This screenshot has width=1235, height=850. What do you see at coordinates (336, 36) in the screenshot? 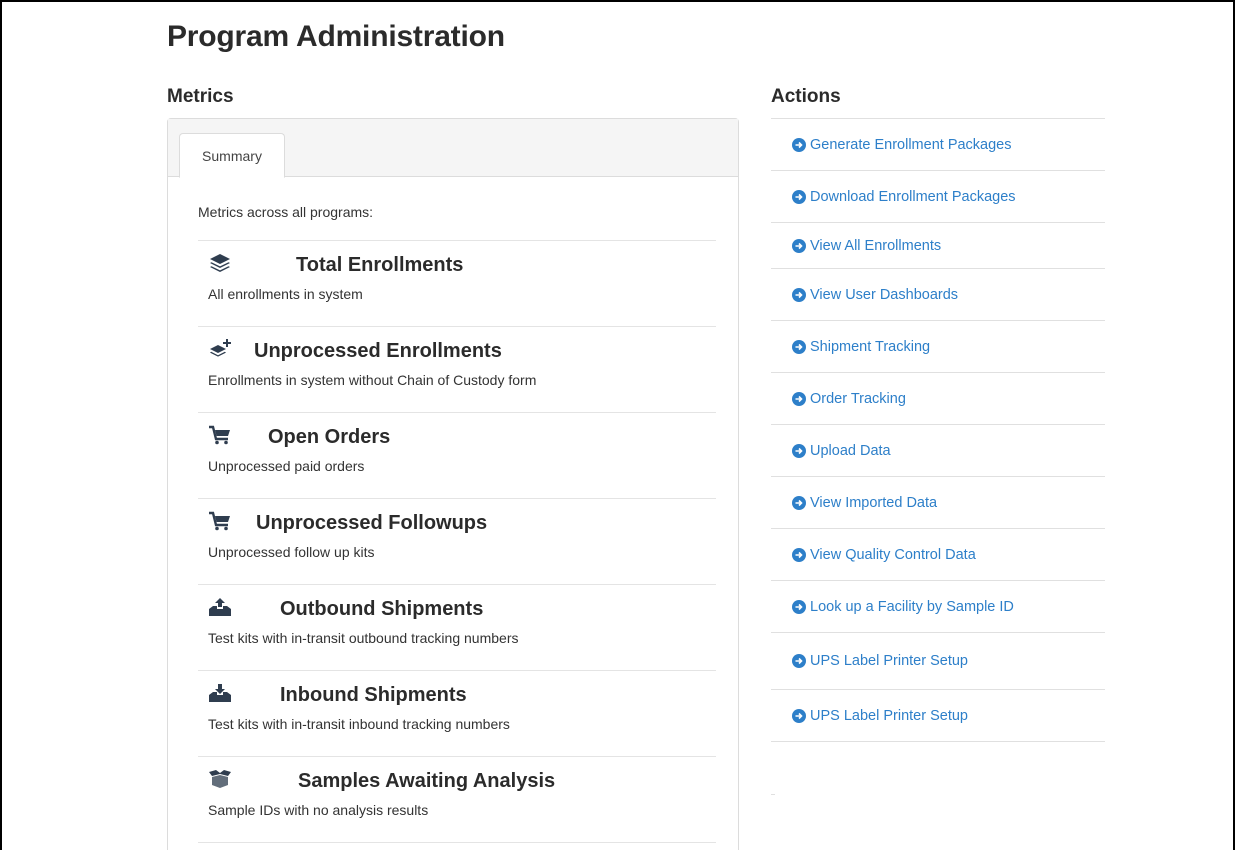
I see `page-title: Program Administration` at bounding box center [336, 36].